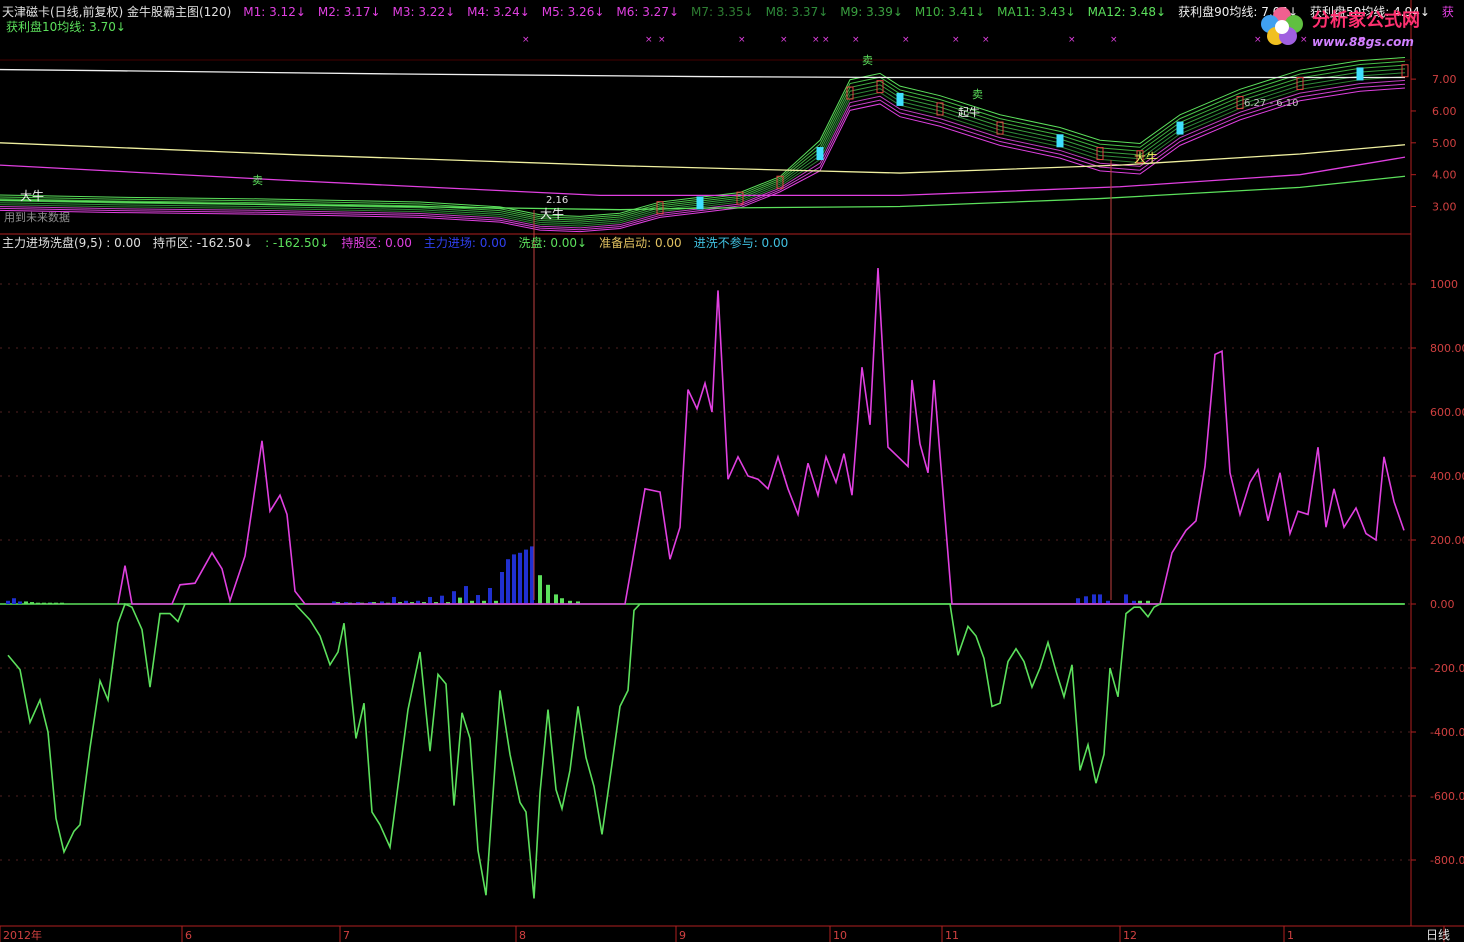 Image resolution: width=1464 pixels, height=942 pixels. Describe the element at coordinates (1130, 935) in the screenshot. I see `x-tick-label: 12` at that location.